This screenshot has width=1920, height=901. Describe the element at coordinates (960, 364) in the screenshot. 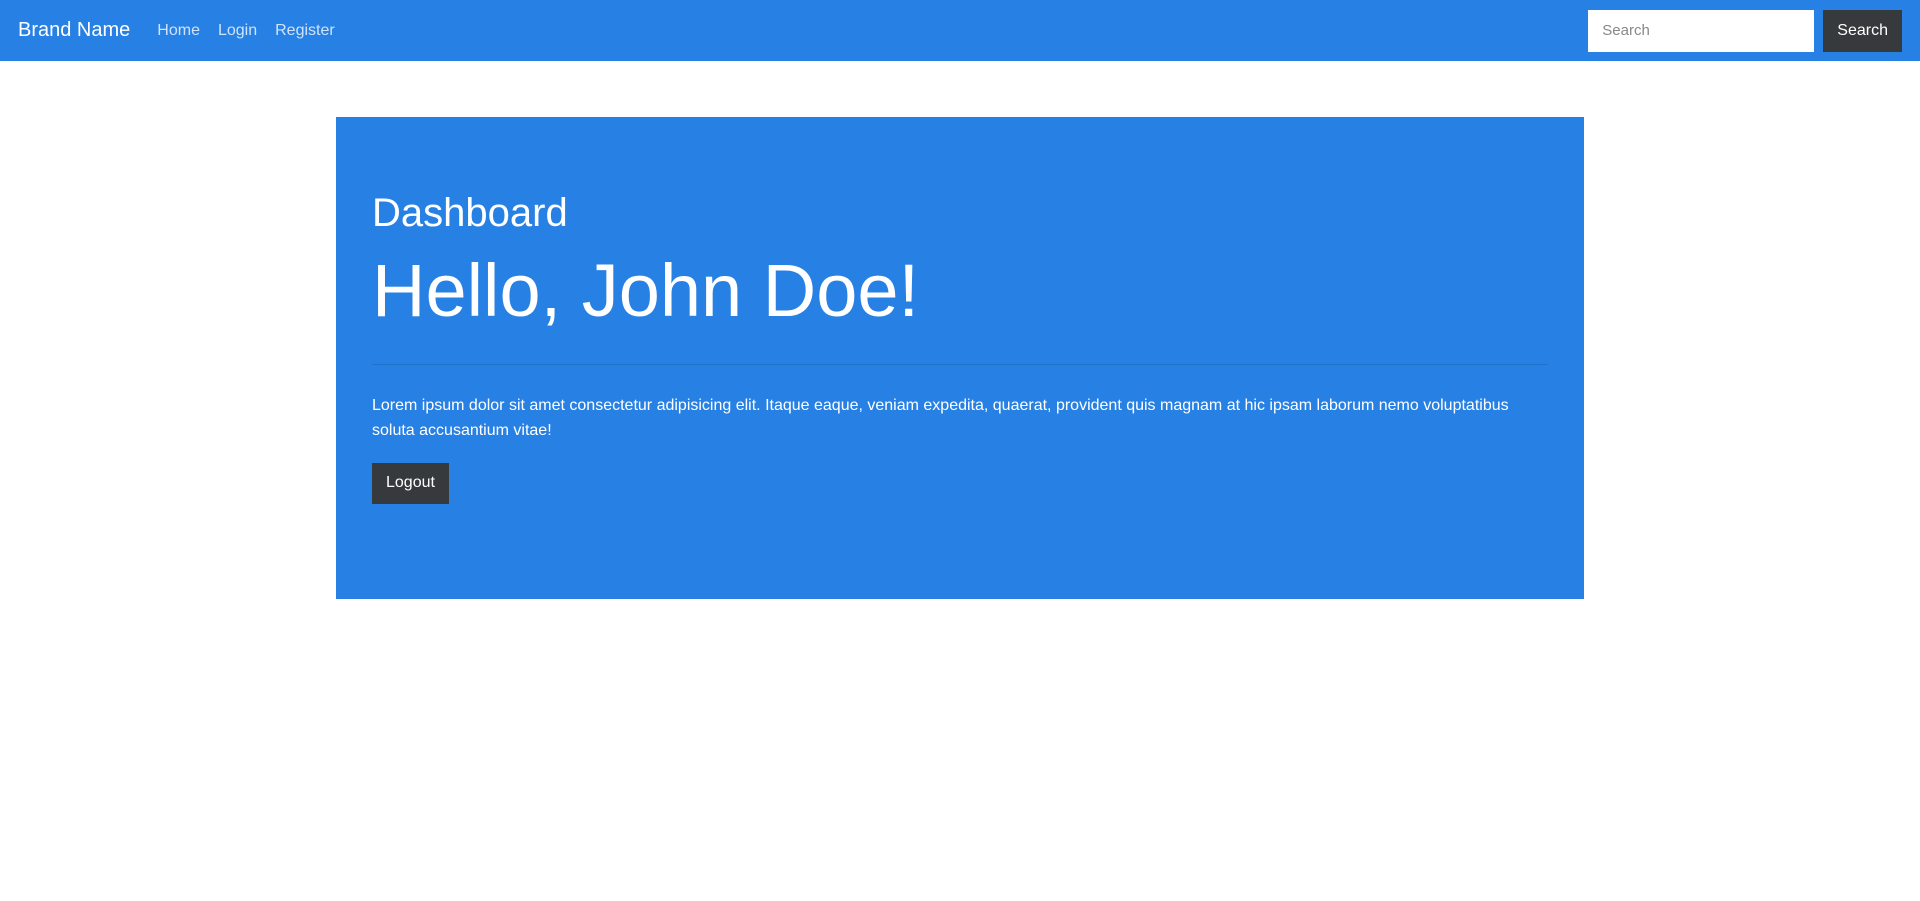

I see `divider` at that location.